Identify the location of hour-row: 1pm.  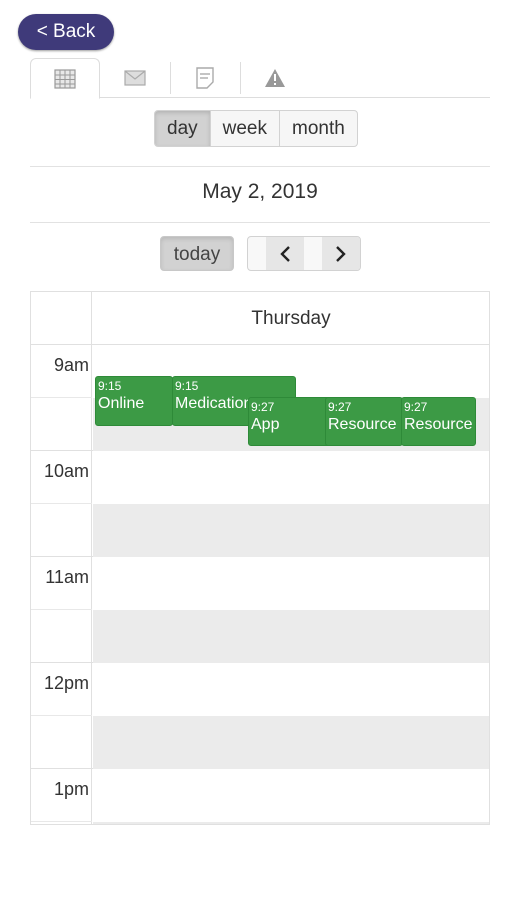
(260, 796).